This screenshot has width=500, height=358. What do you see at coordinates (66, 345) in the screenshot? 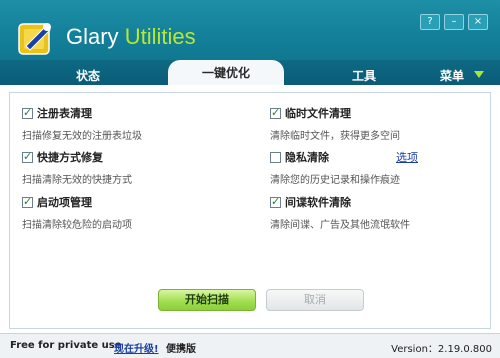
I see `free-license-text: Free for private use` at bounding box center [66, 345].